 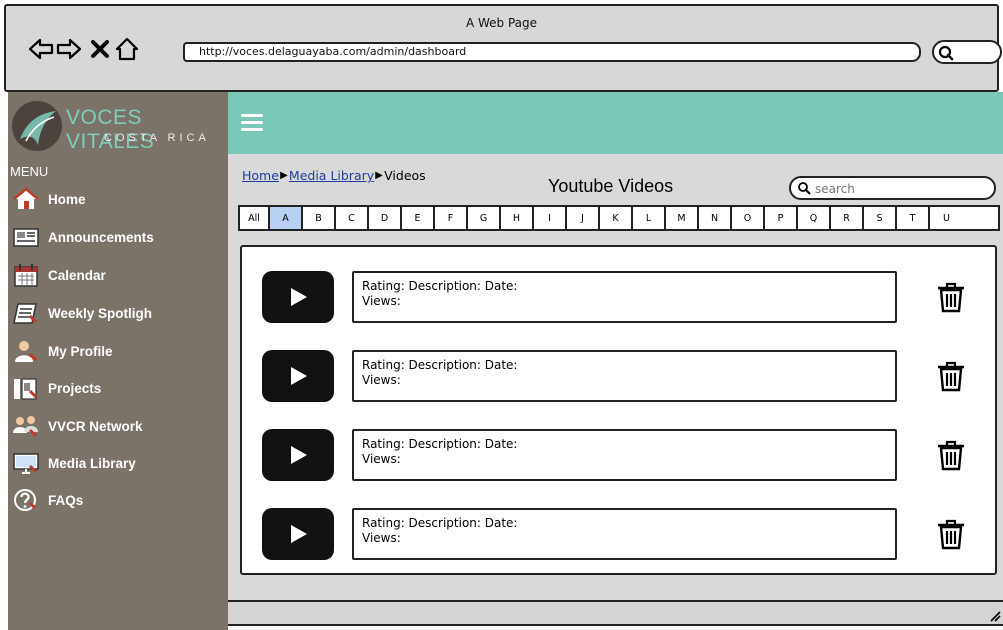 What do you see at coordinates (381, 301) in the screenshot?
I see `video-views: Views:` at bounding box center [381, 301].